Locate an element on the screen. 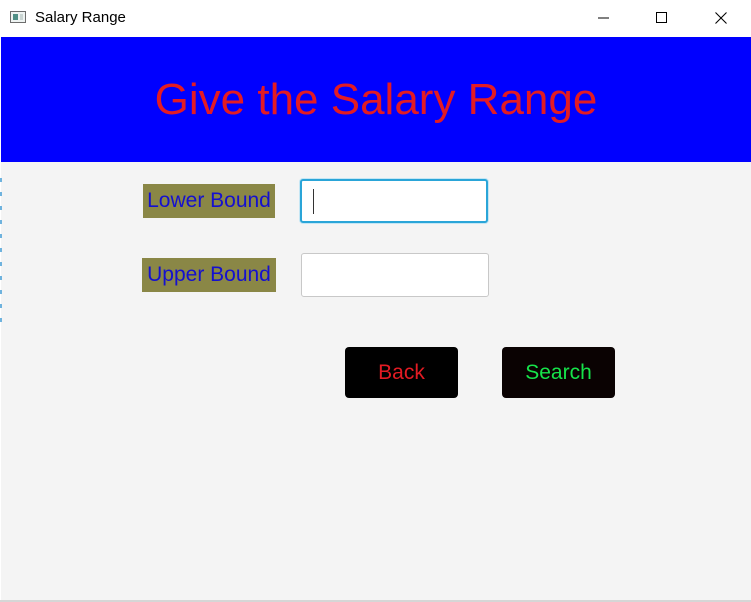  close-icon is located at coordinates (721, 18).